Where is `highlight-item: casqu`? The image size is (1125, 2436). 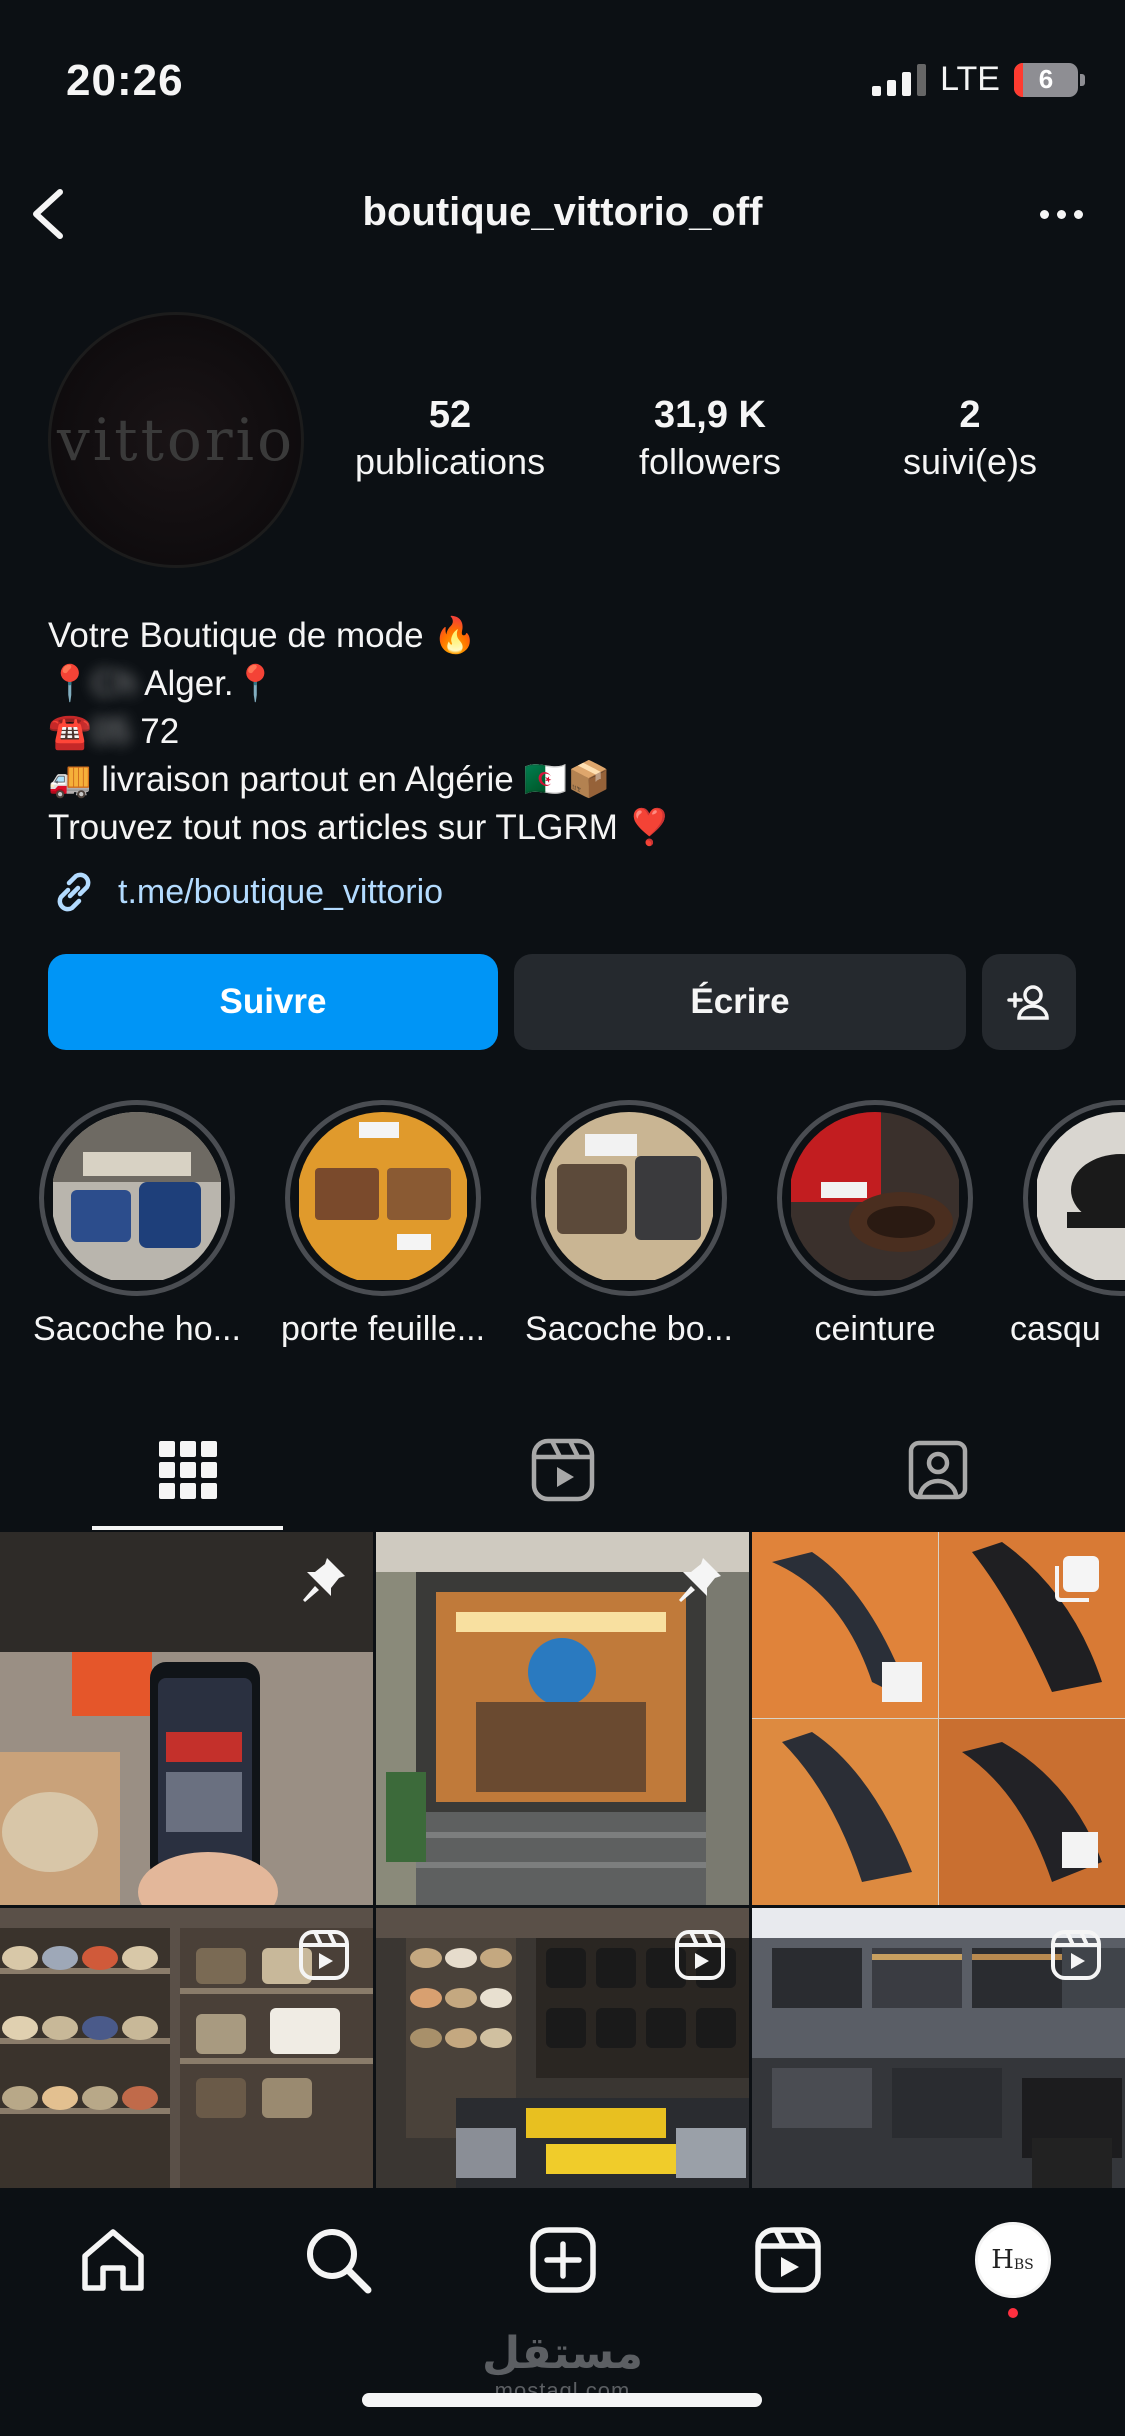 highlight-item: casqu is located at coordinates (1061, 1224).